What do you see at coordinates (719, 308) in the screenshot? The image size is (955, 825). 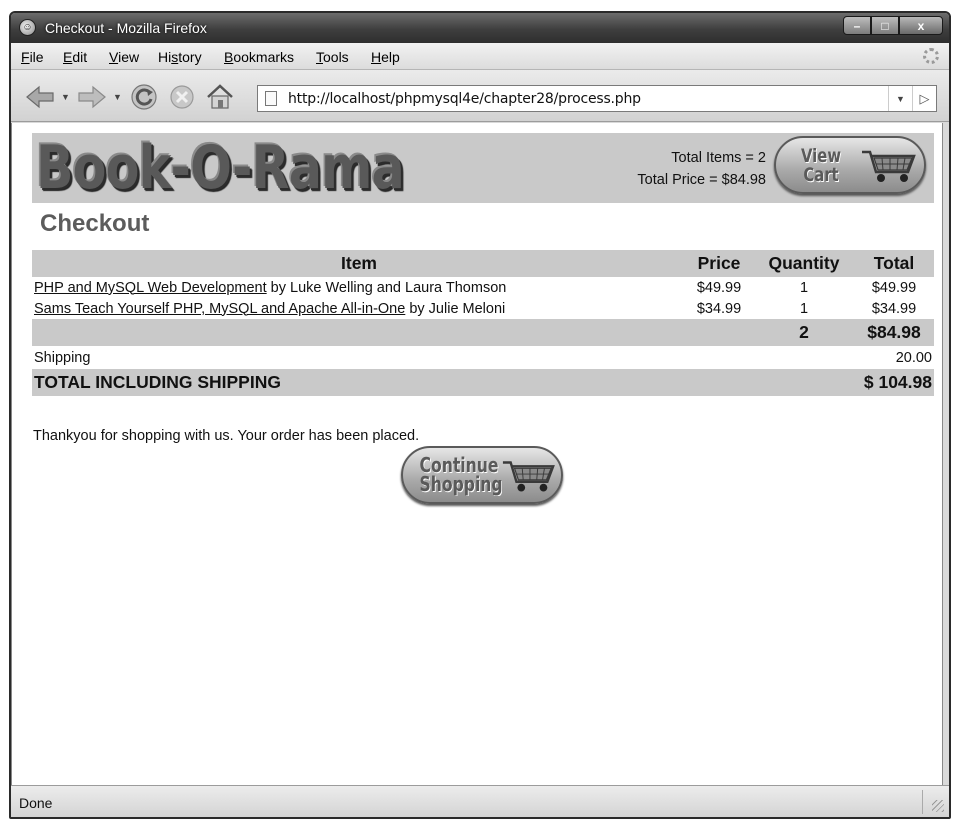 I see `price-cell: $34.99` at bounding box center [719, 308].